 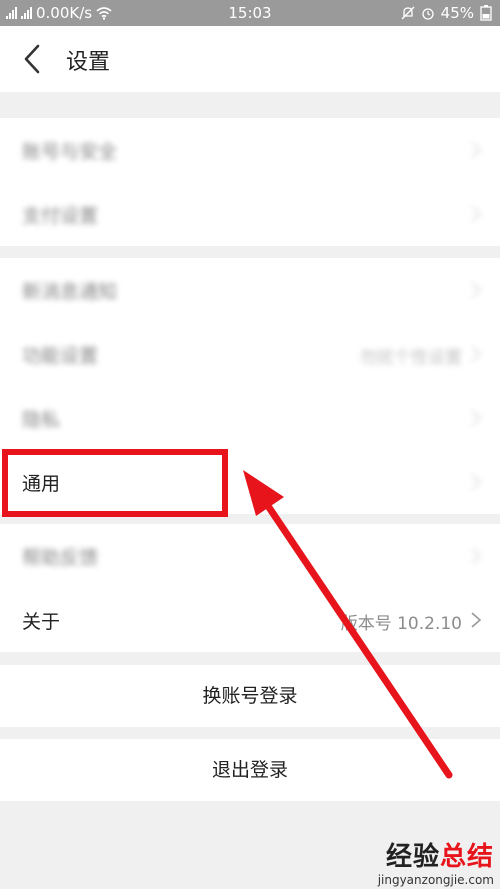 I want to click on row-label: 关于, so click(x=41, y=622).